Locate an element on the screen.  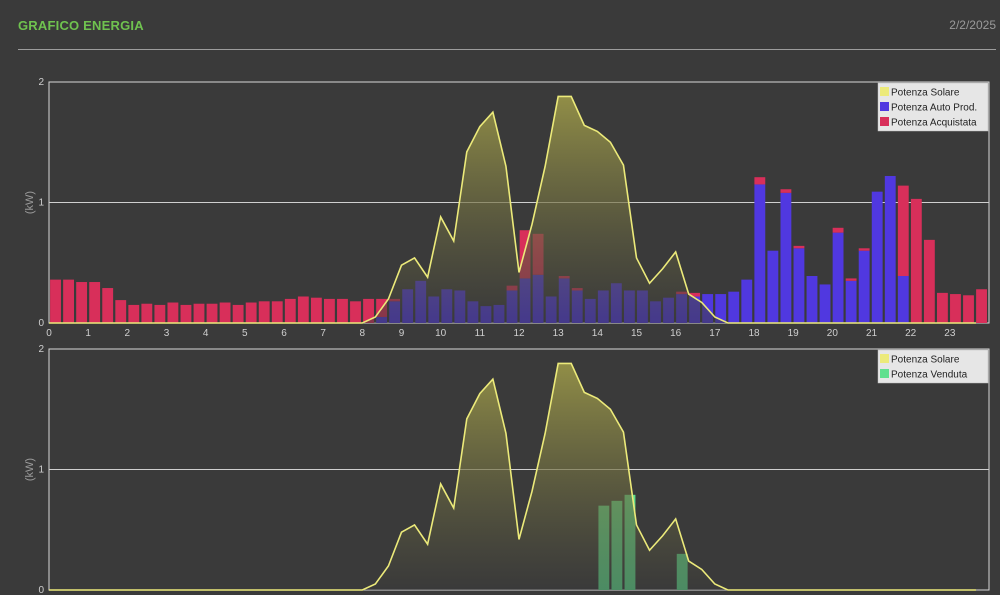
legend-label: Potenza Venduta is located at coordinates (929, 375).